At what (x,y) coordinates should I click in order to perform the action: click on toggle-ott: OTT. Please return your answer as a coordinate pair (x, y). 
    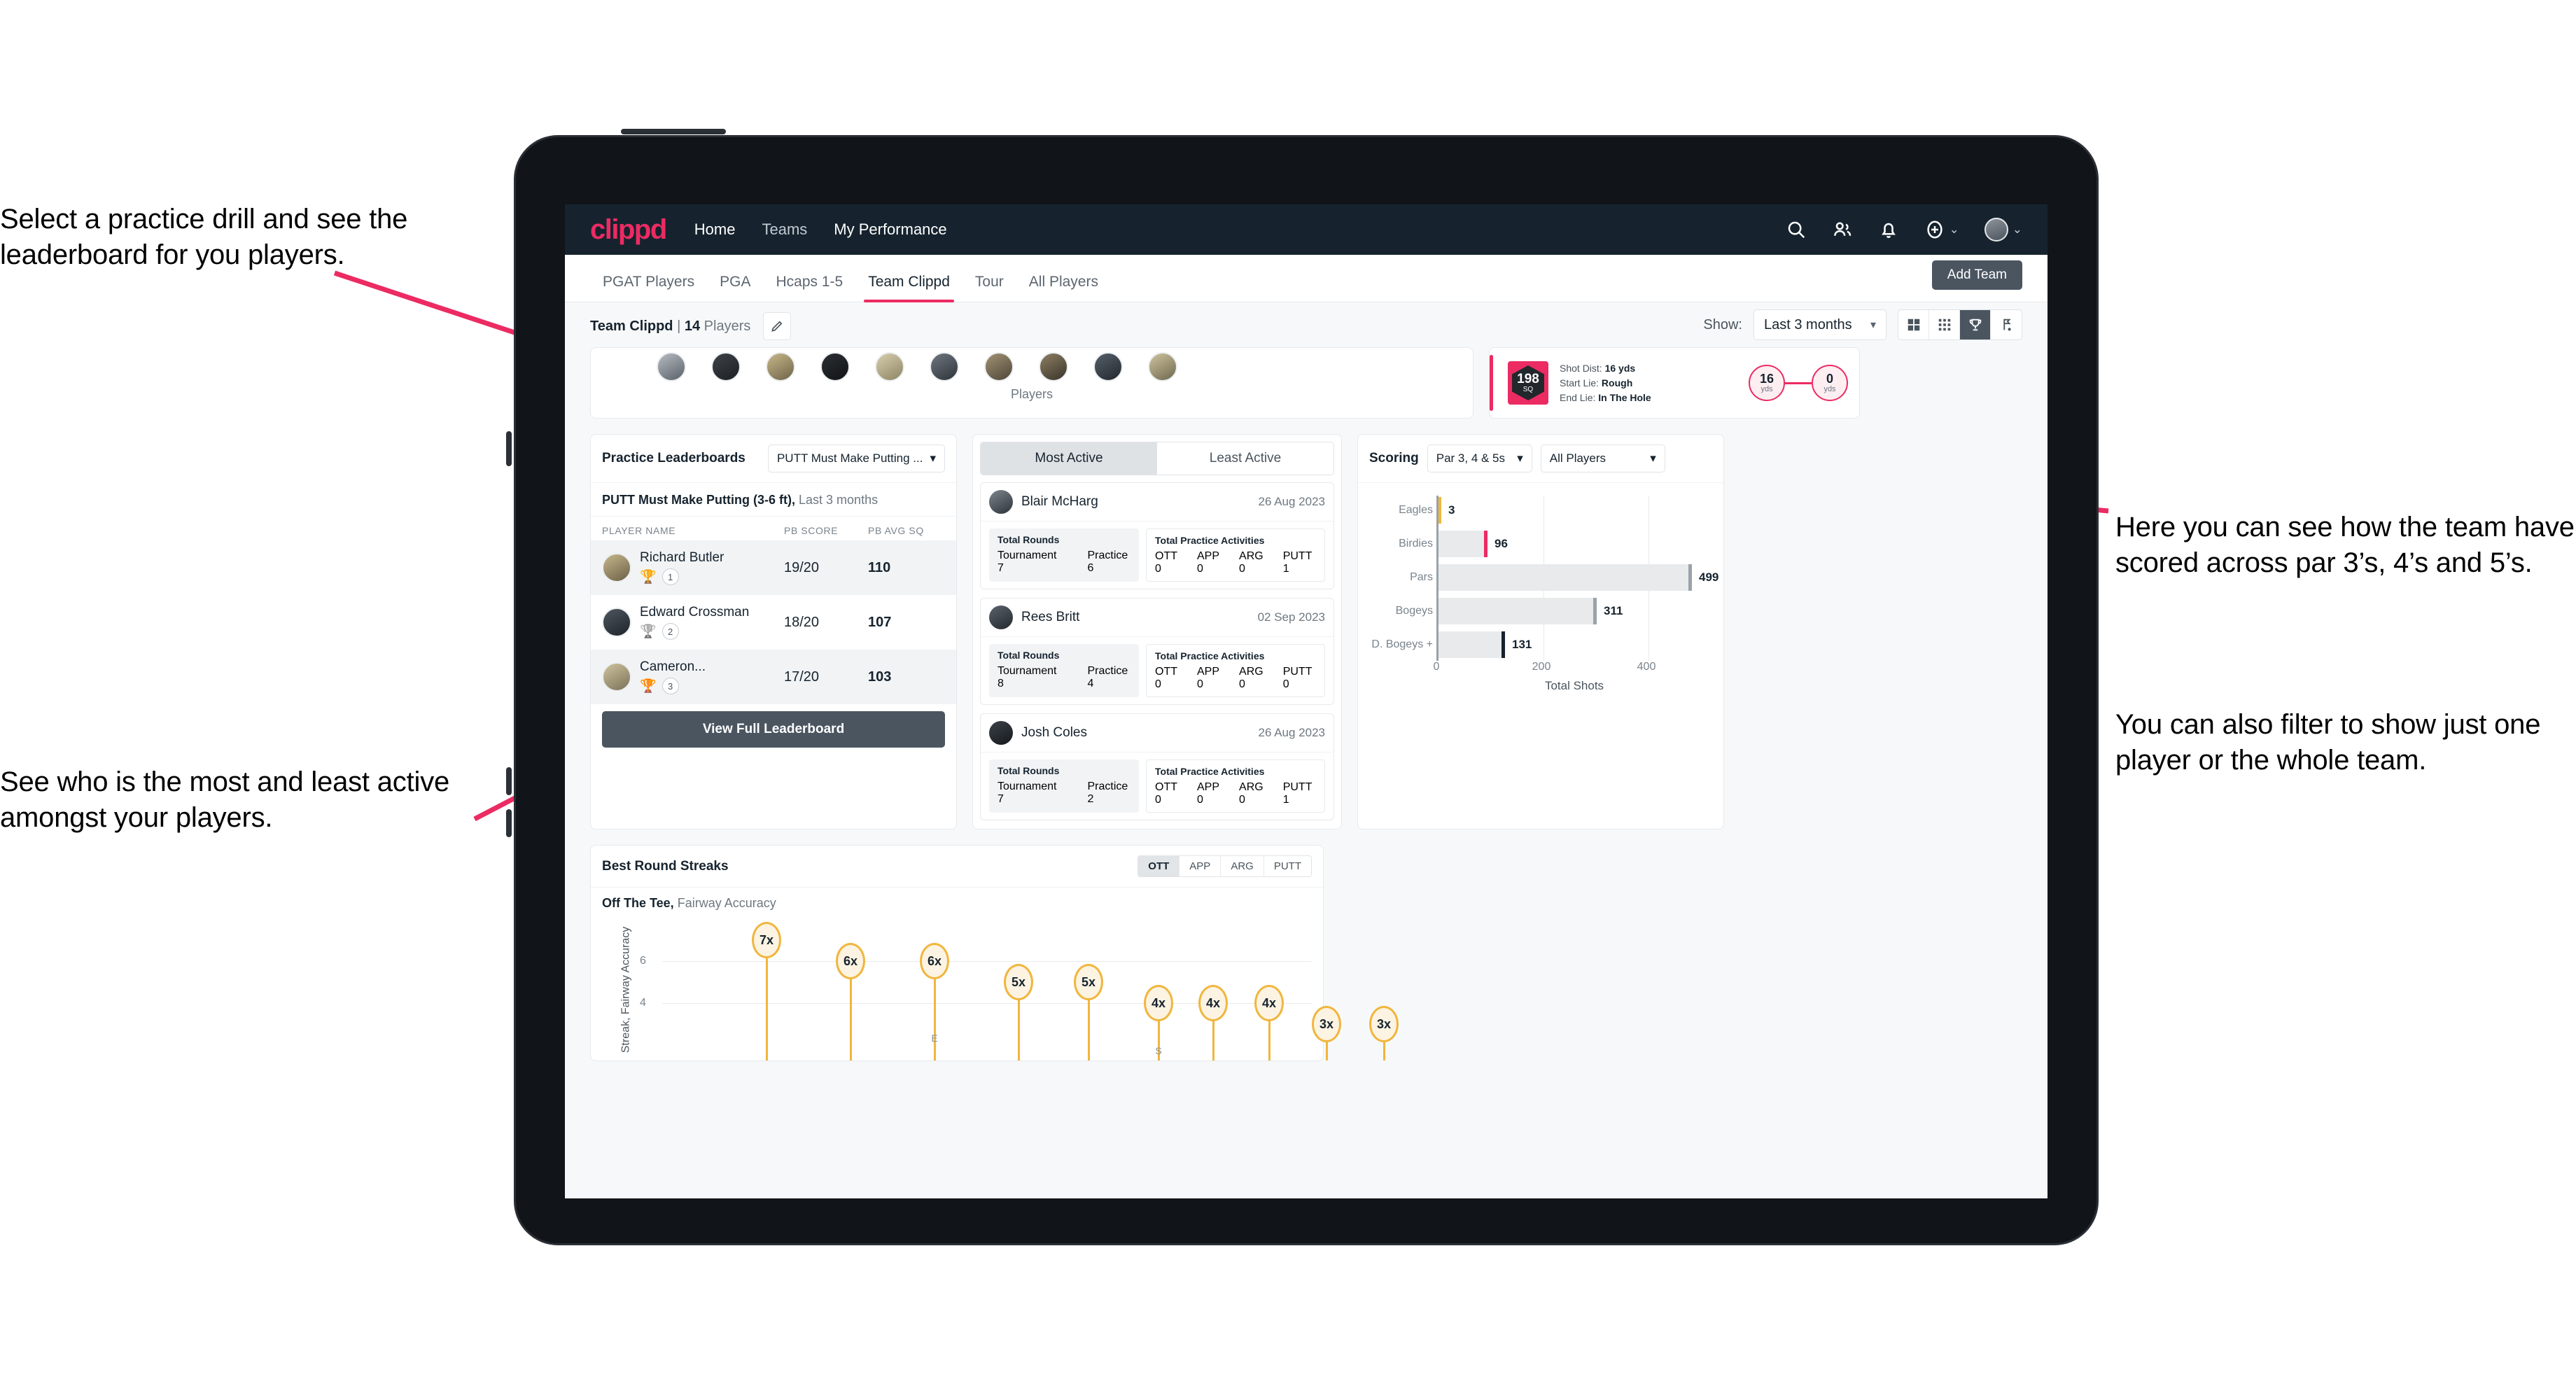
    Looking at the image, I should click on (1159, 866).